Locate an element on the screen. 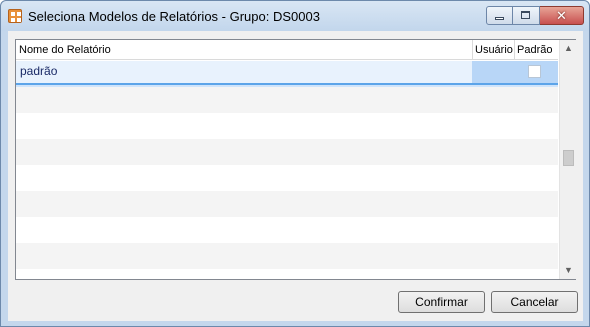  default-checkbox is located at coordinates (534, 71).